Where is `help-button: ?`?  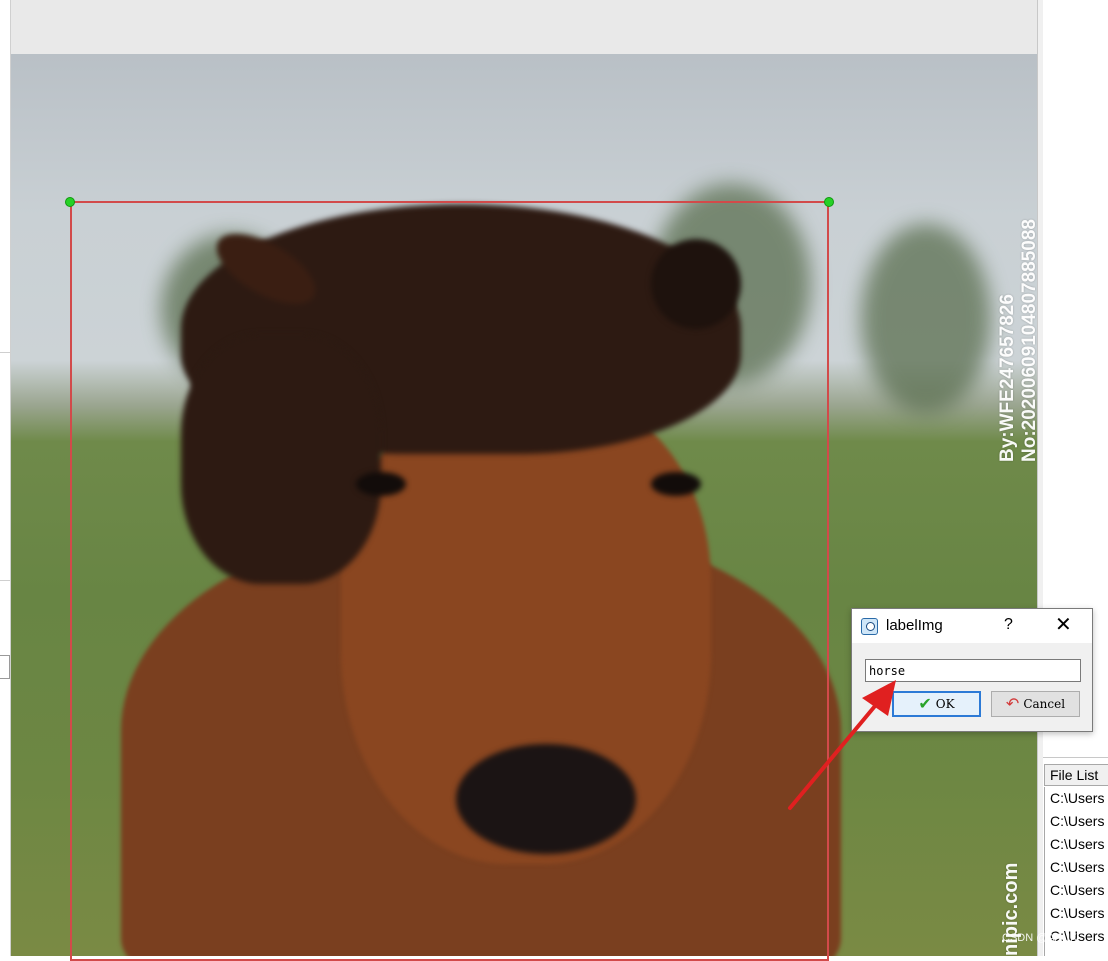
help-button: ? is located at coordinates (1008, 625).